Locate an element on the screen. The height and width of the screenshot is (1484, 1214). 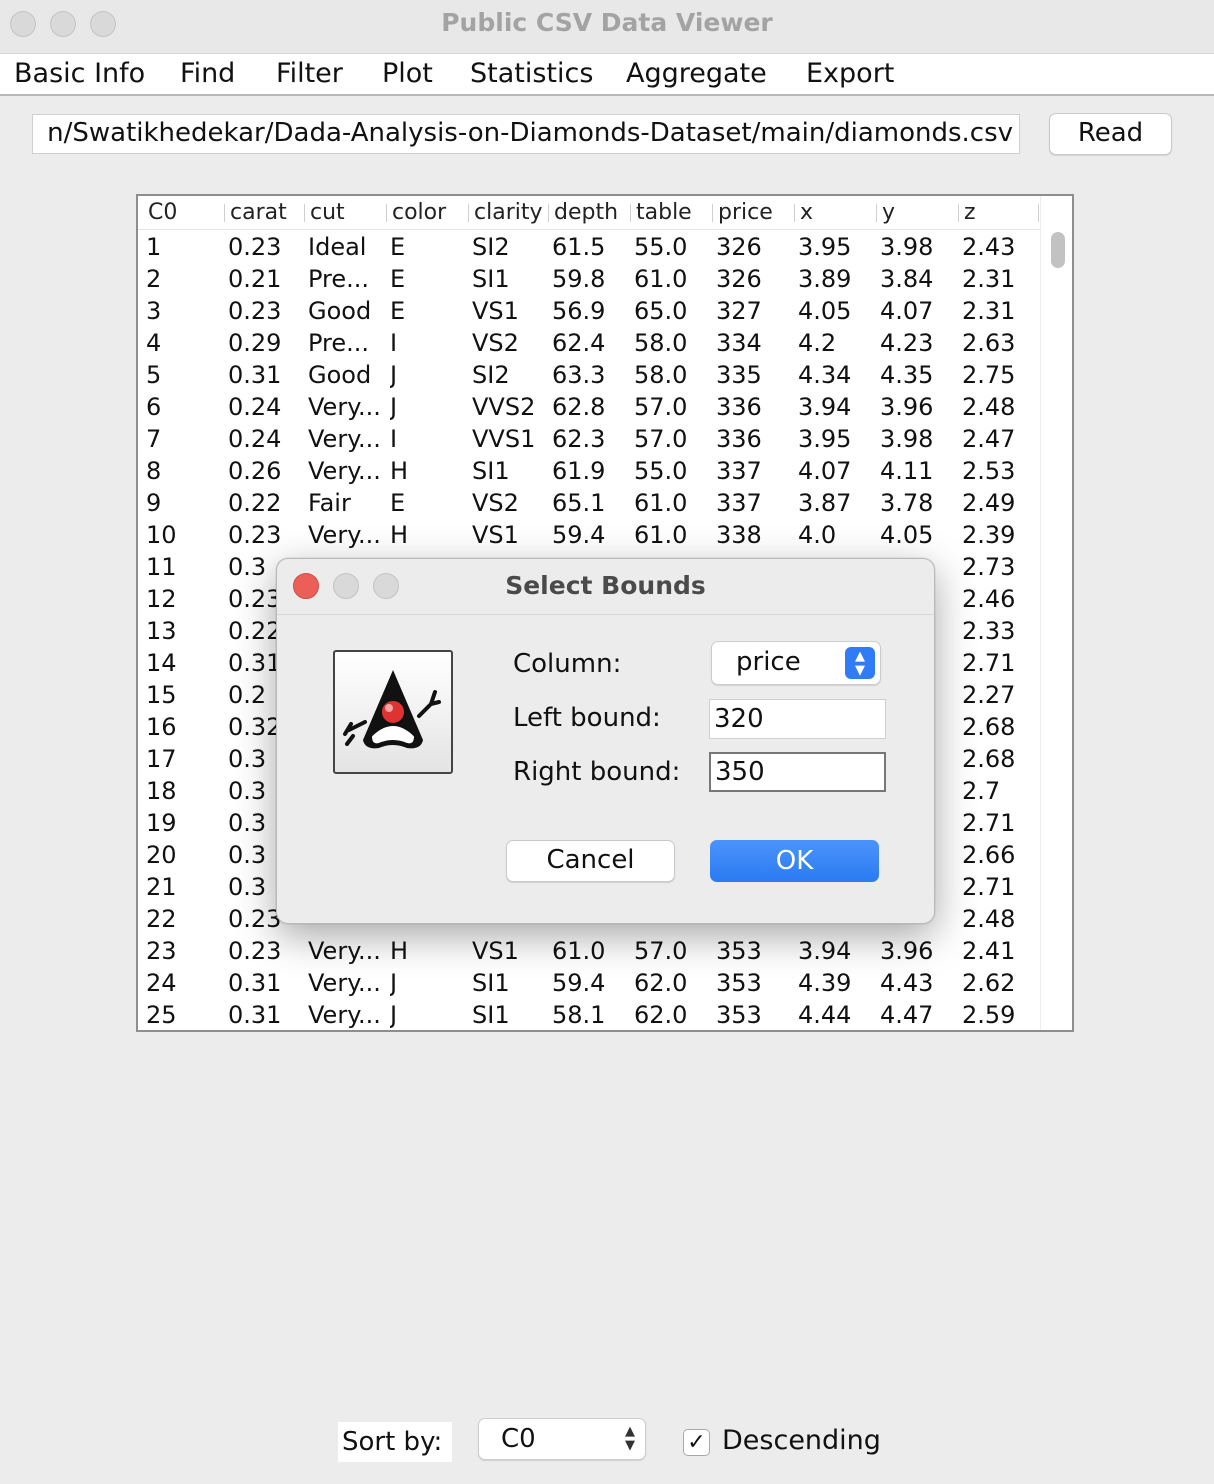
cell-c0: 16 is located at coordinates (161, 727).